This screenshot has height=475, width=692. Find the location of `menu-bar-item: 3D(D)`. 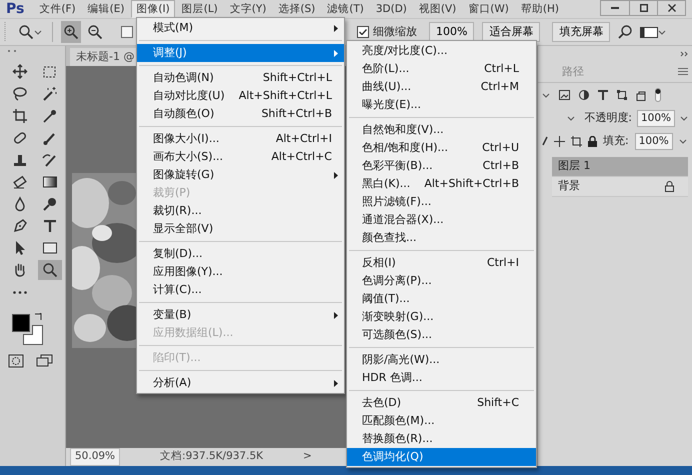

menu-bar-item: 3D(D) is located at coordinates (391, 9).